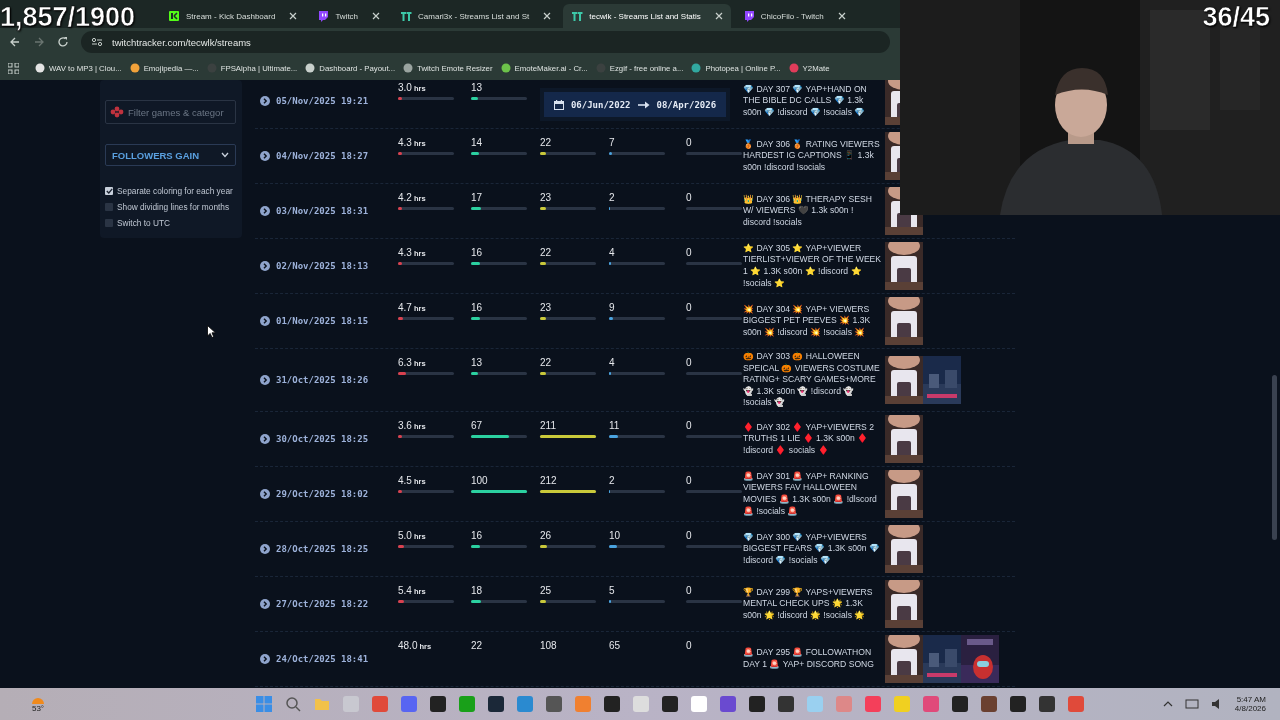  I want to click on stream-title: 💎 DAY 300 💎 YAP+VIEWERS BIGGEST FEARS 💎 1.3K s00n 💎 !discord 💎 !socials 💎, so click(814, 549).